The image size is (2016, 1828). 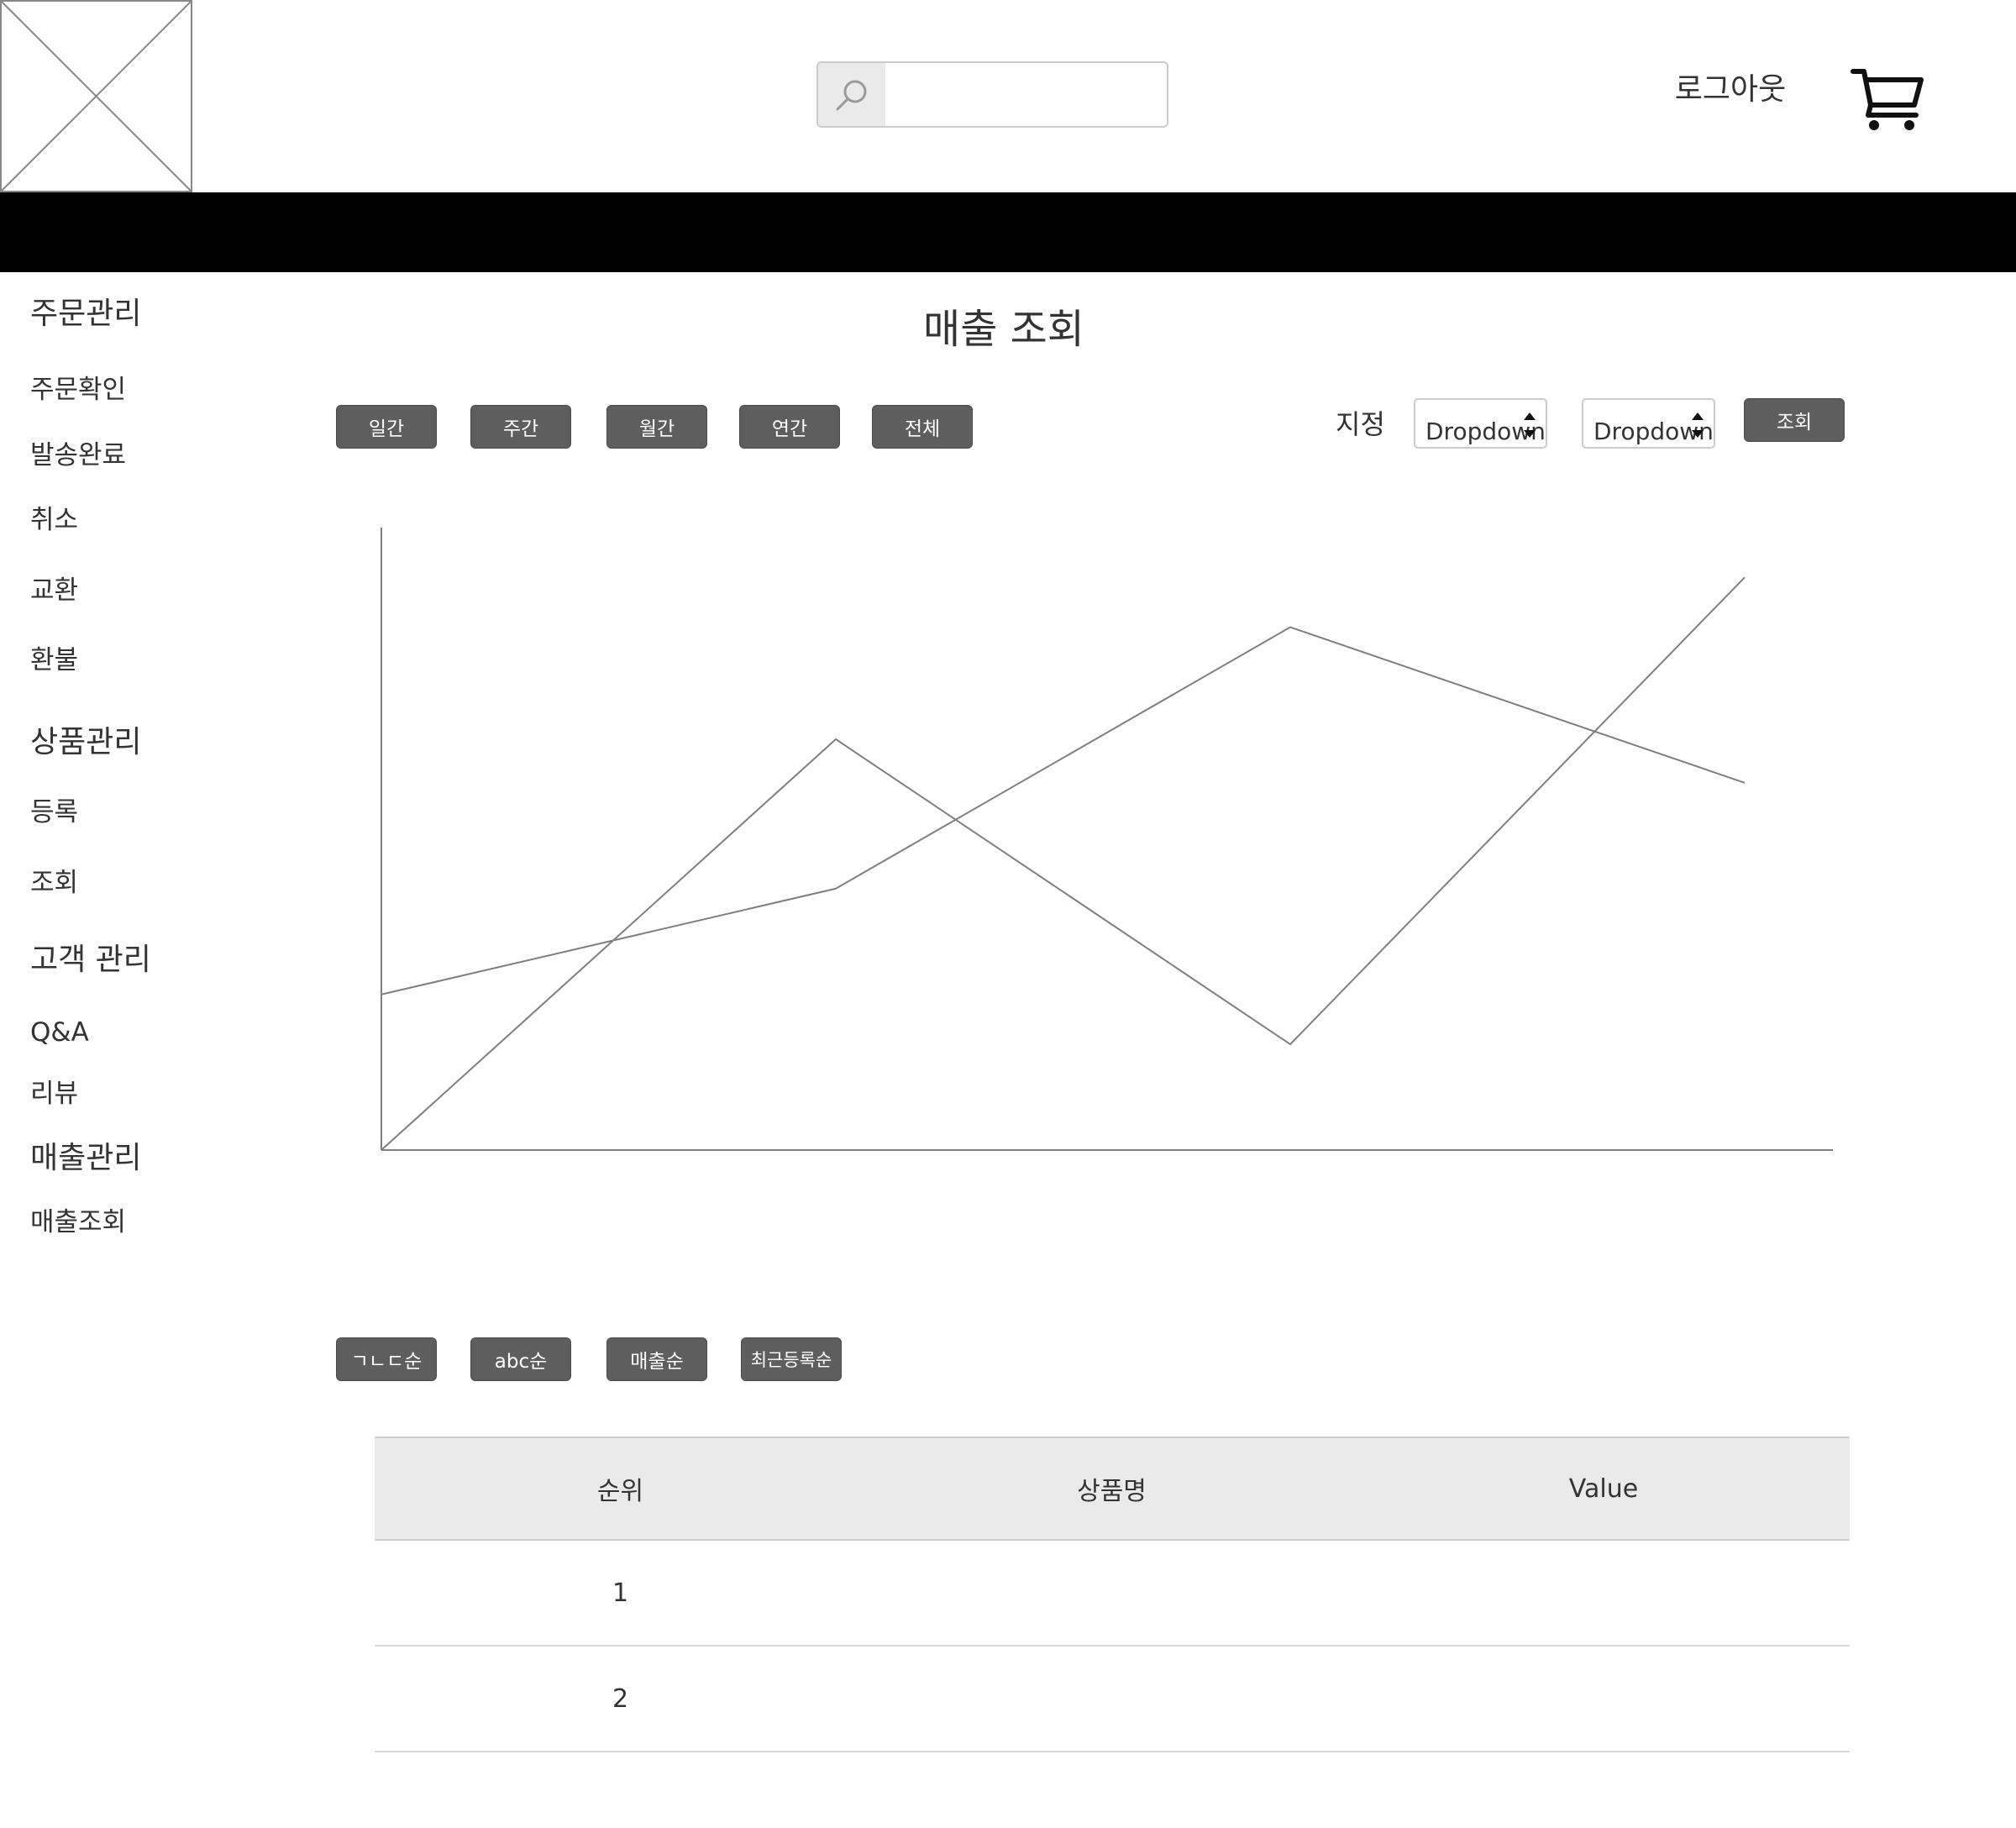 What do you see at coordinates (656, 427) in the screenshot?
I see `period-button-monthly: 월간` at bounding box center [656, 427].